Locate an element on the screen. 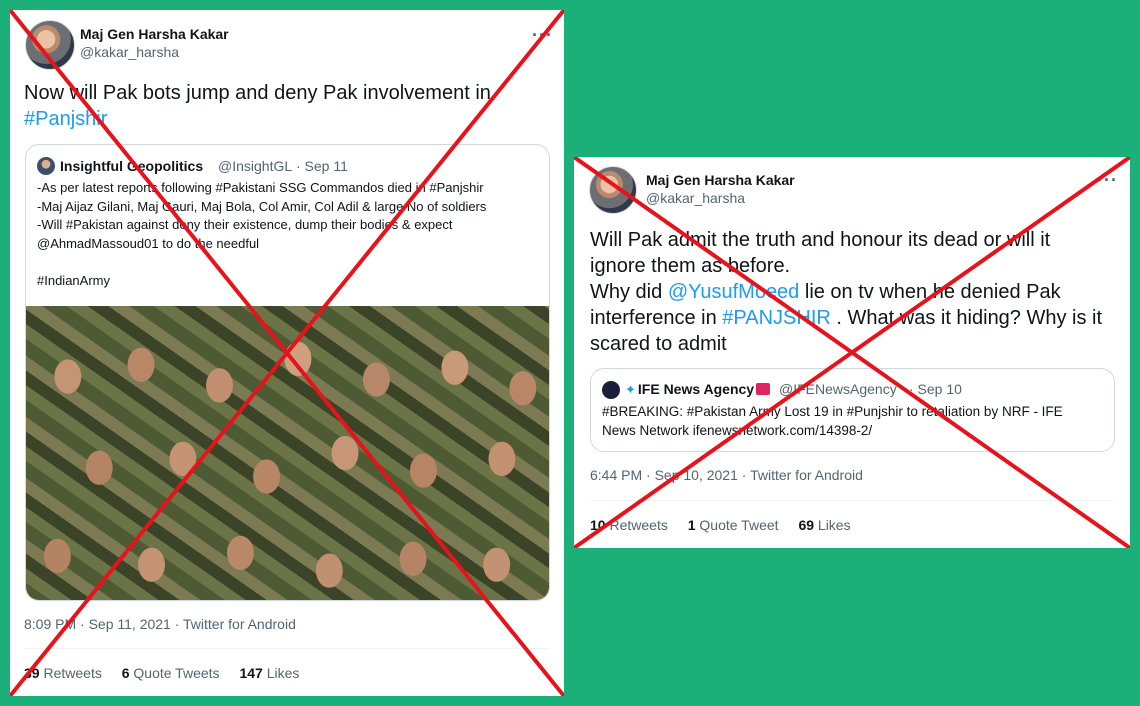 The height and width of the screenshot is (706, 1140). engagement-stats: 39 Retweets 6 Quote Tweets 147 Likes is located at coordinates (161, 673).